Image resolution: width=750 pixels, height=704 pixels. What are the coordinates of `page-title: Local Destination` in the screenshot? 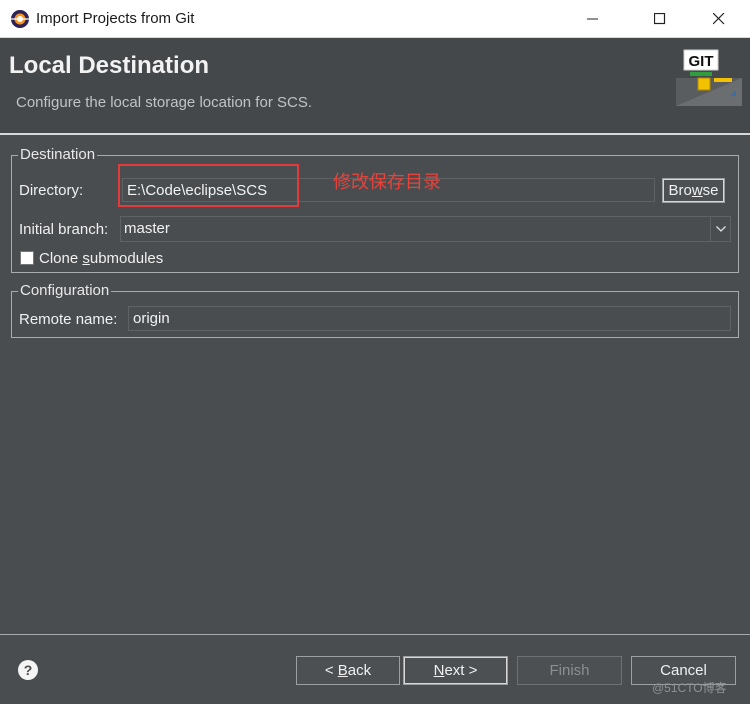 It's located at (109, 65).